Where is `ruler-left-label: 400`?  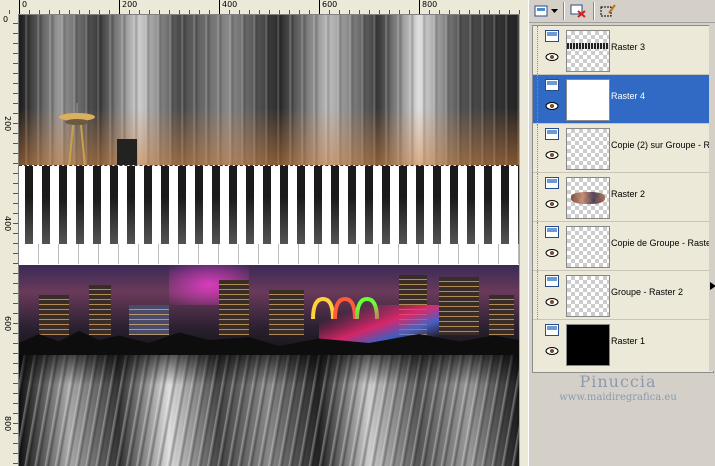
ruler-left-label: 400 is located at coordinates (7, 224).